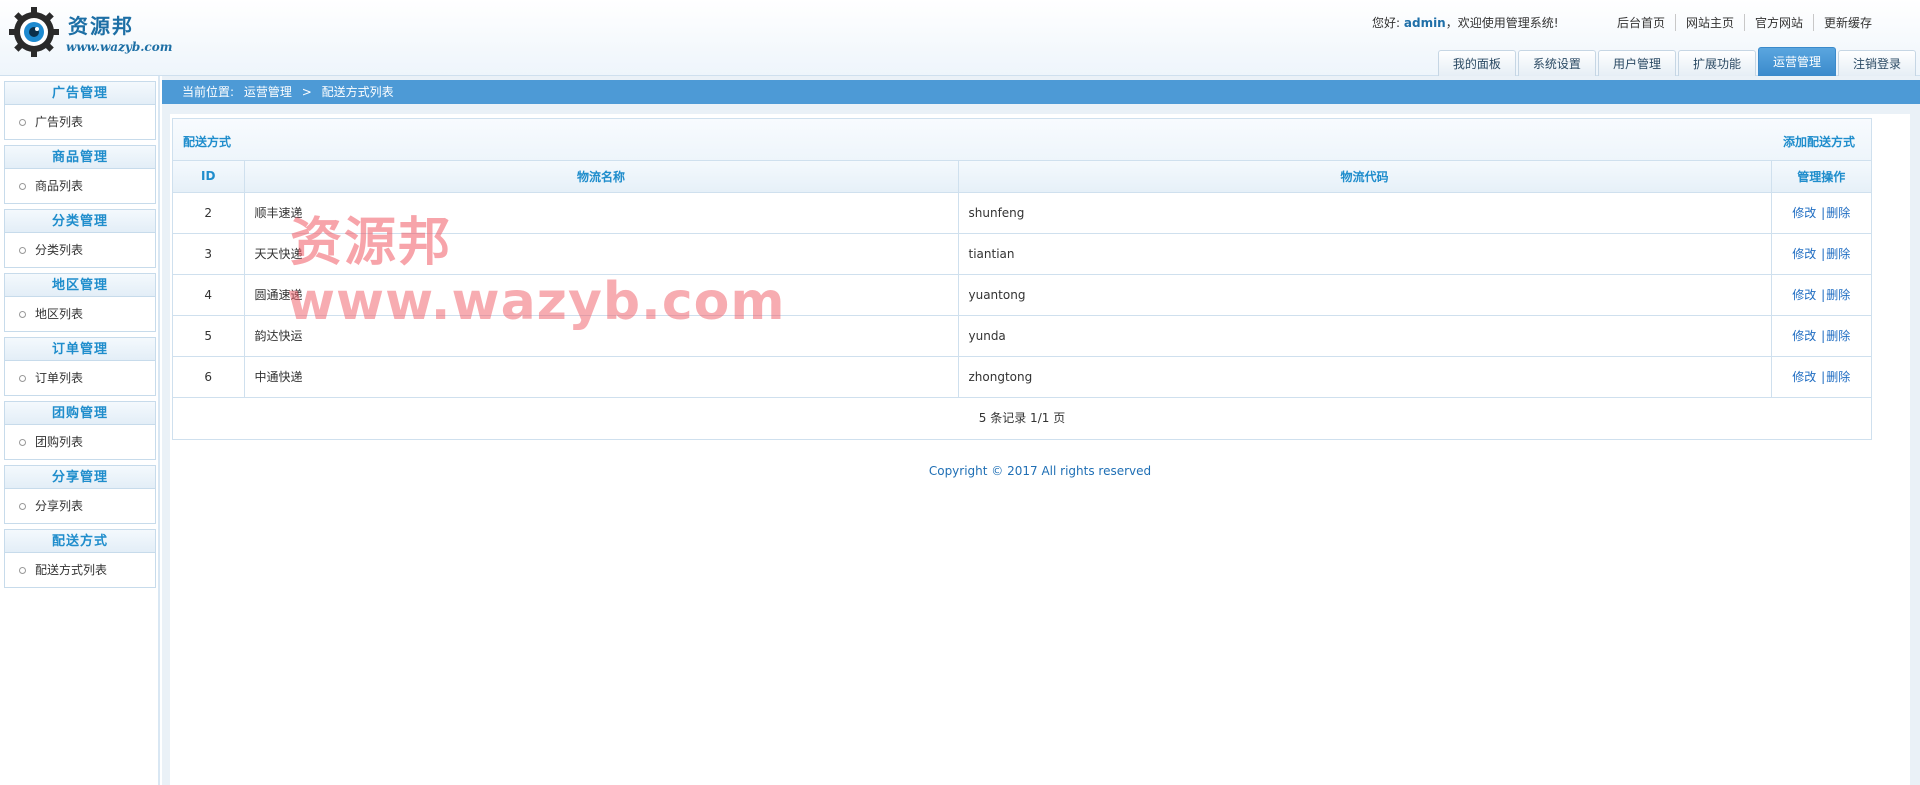  Describe the element at coordinates (1502, 23) in the screenshot. I see `greeting-suffix: ，欢迎使用管理系统!` at that location.